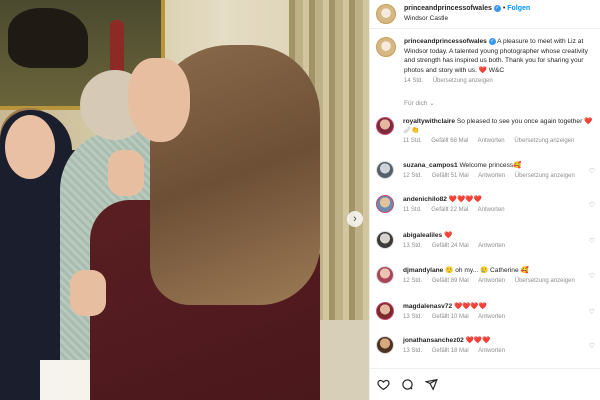 The height and width of the screenshot is (400, 600). Describe the element at coordinates (518, 8) in the screenshot. I see `follow-button: Folgen` at that location.